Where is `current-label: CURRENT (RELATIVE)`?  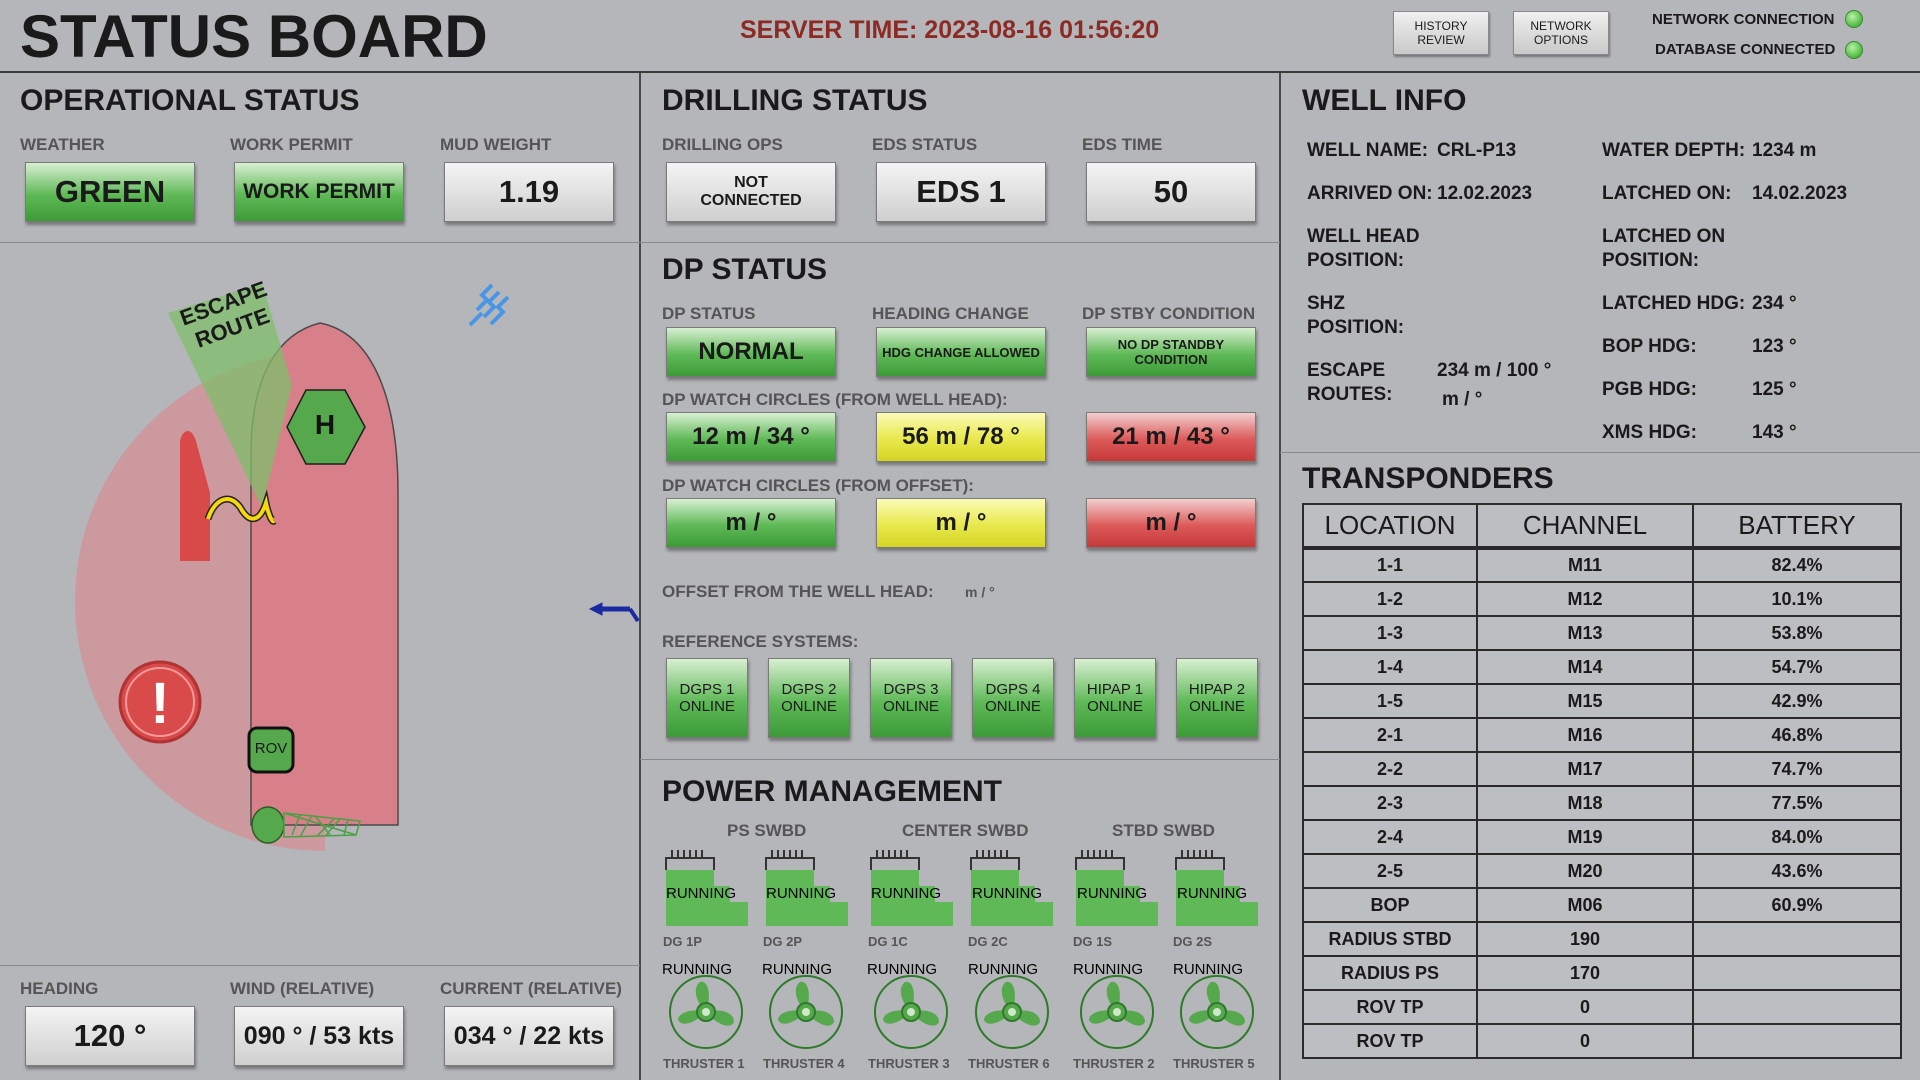 current-label: CURRENT (RELATIVE) is located at coordinates (531, 988).